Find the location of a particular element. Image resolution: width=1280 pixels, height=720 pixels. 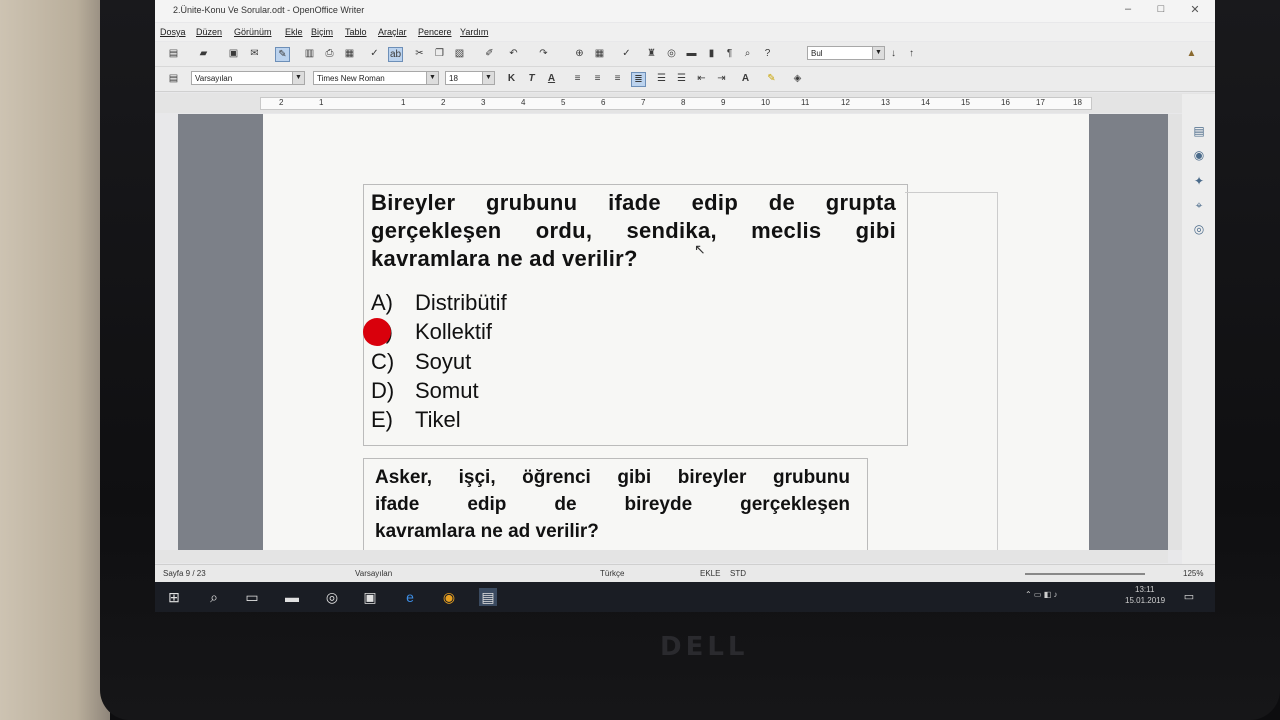

underline-button: A is located at coordinates (551, 78).